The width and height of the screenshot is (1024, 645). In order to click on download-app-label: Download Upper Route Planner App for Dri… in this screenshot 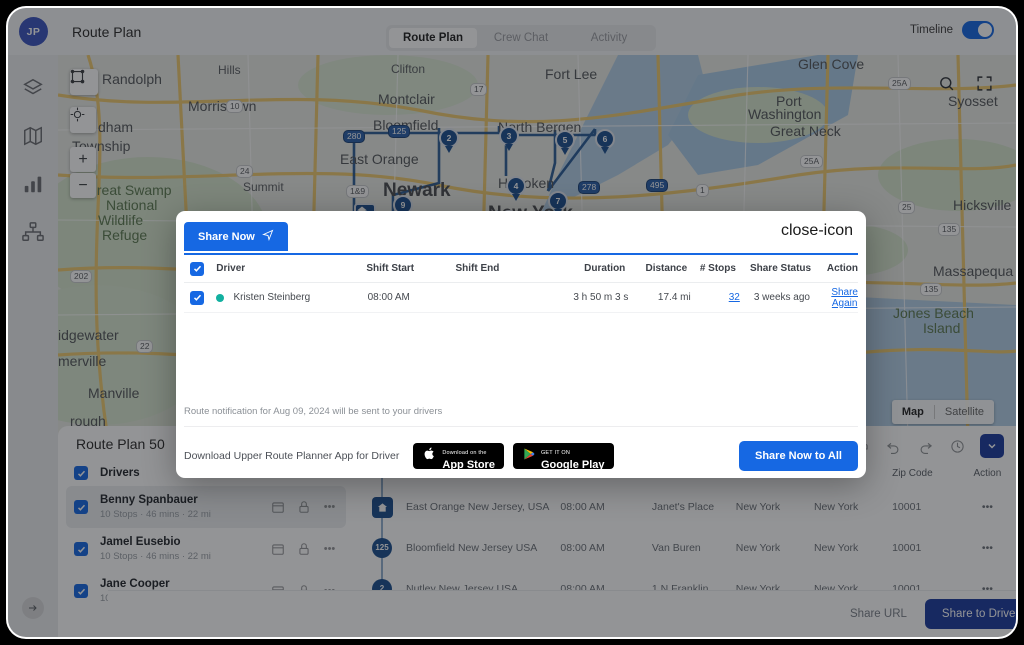, I will do `click(292, 456)`.